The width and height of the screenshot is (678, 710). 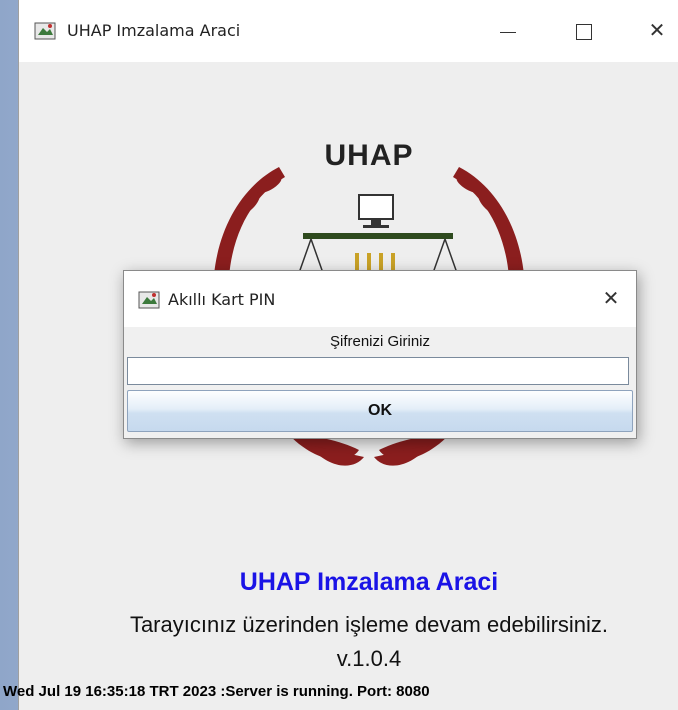 What do you see at coordinates (369, 582) in the screenshot?
I see `app-name: UHAP Imzalama Araci` at bounding box center [369, 582].